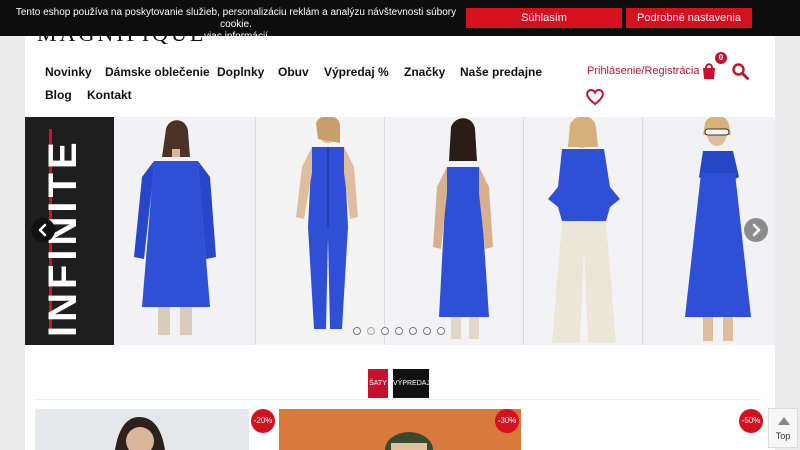  Describe the element at coordinates (721, 58) in the screenshot. I see `cart-count-badge: 0` at that location.